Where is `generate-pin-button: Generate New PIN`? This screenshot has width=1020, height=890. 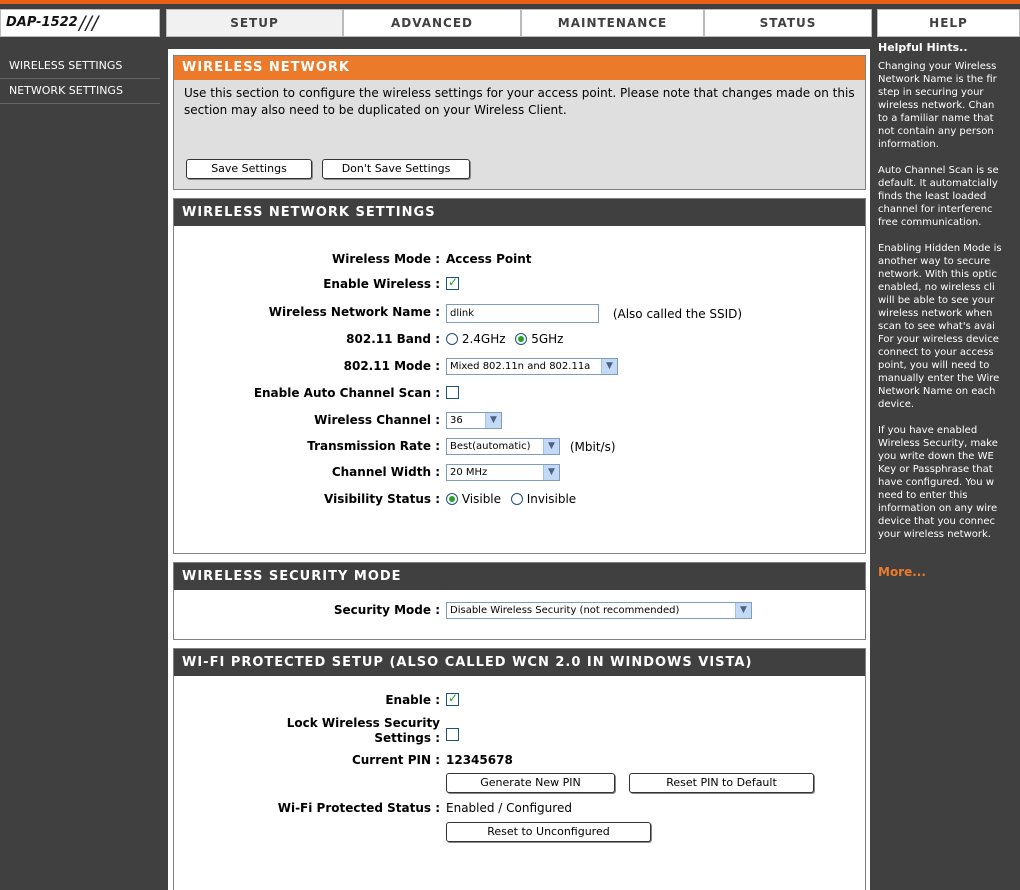 generate-pin-button: Generate New PIN is located at coordinates (530, 783).